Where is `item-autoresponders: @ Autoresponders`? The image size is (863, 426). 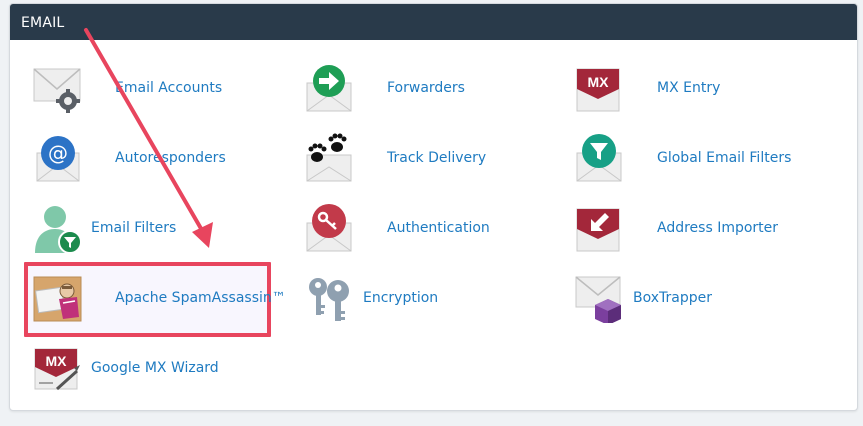
item-autoresponders: @ Autoresponders is located at coordinates (129, 158).